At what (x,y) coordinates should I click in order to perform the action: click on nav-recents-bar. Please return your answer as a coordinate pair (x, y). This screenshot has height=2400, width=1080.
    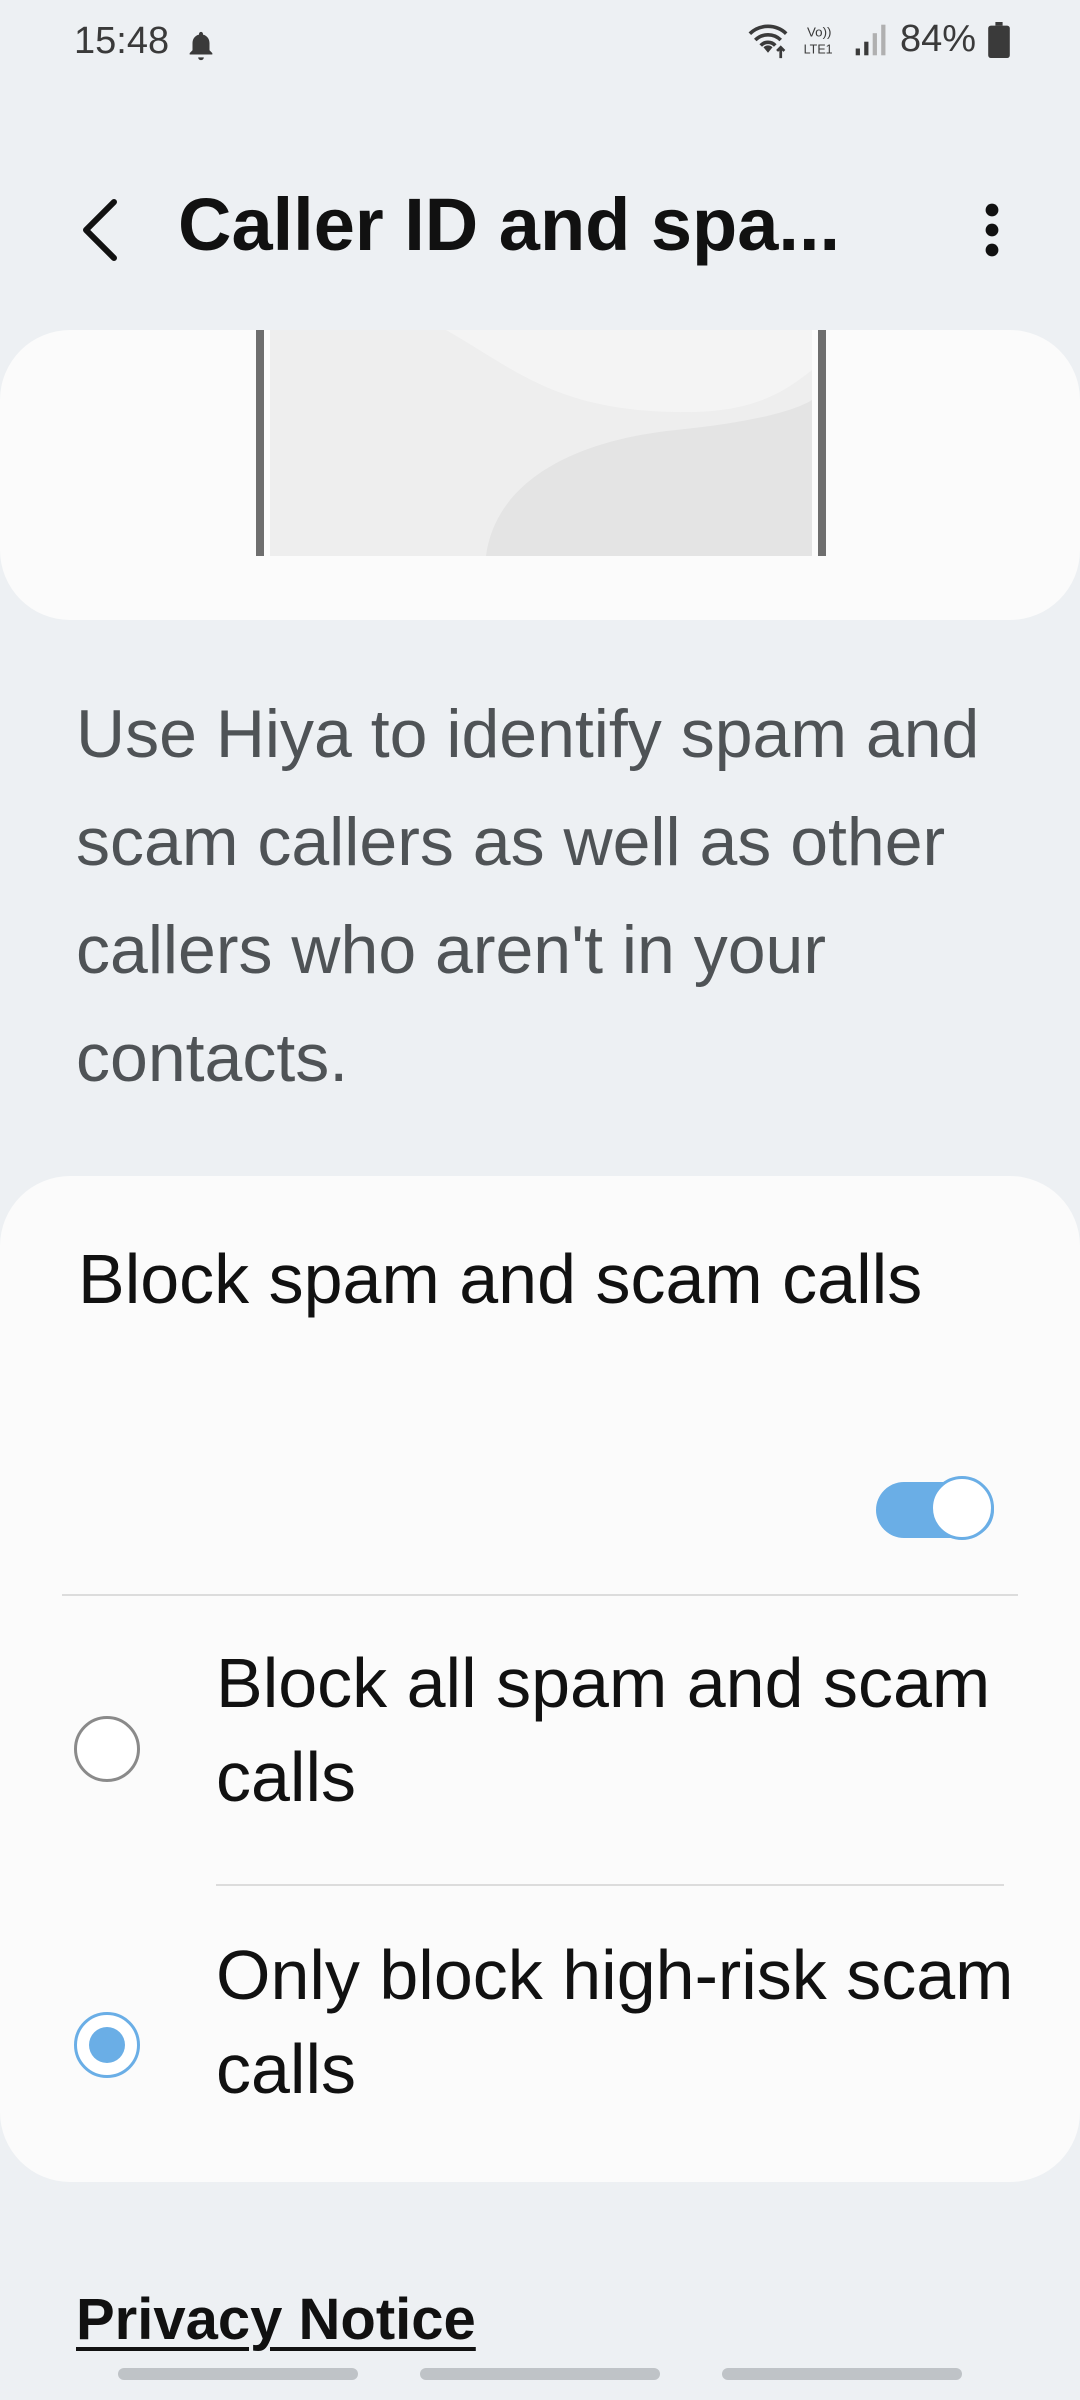
    Looking at the image, I should click on (238, 2374).